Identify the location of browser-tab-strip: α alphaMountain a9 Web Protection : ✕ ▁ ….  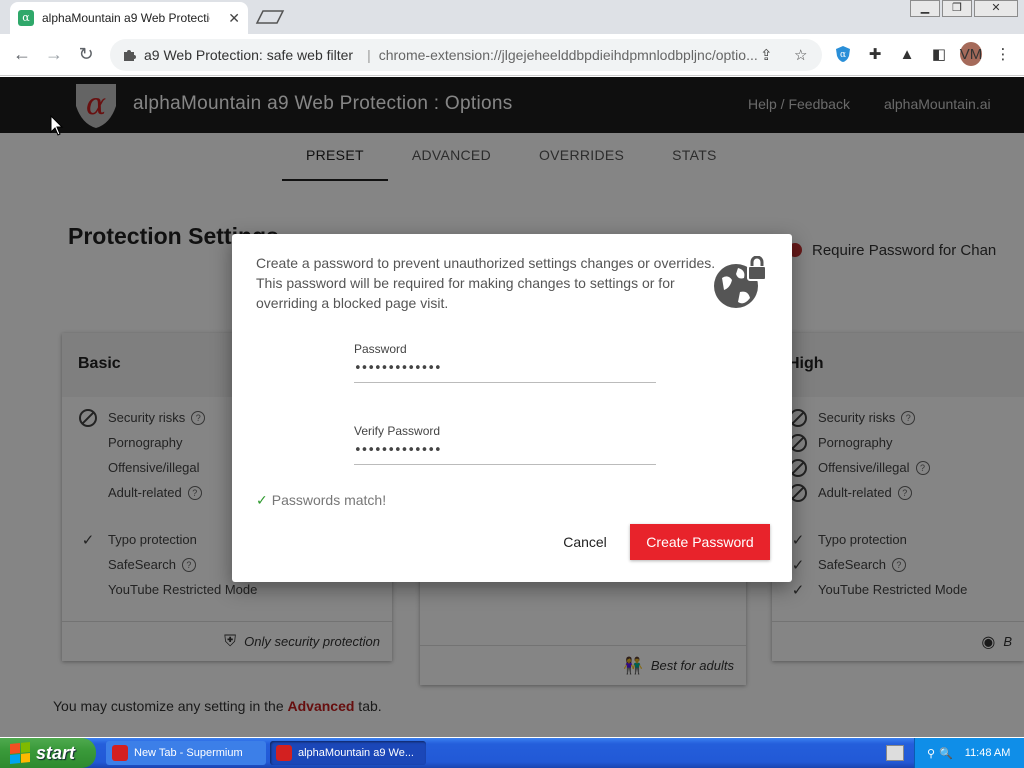
(512, 17).